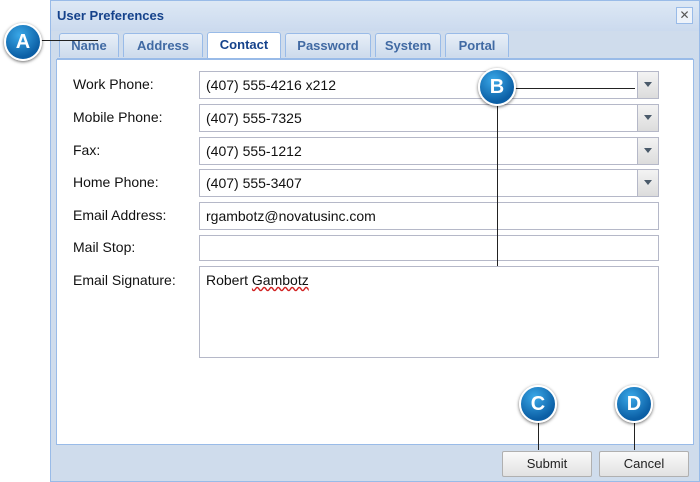  Describe the element at coordinates (113, 84) in the screenshot. I see `work-phone-label: Work Phone:` at that location.